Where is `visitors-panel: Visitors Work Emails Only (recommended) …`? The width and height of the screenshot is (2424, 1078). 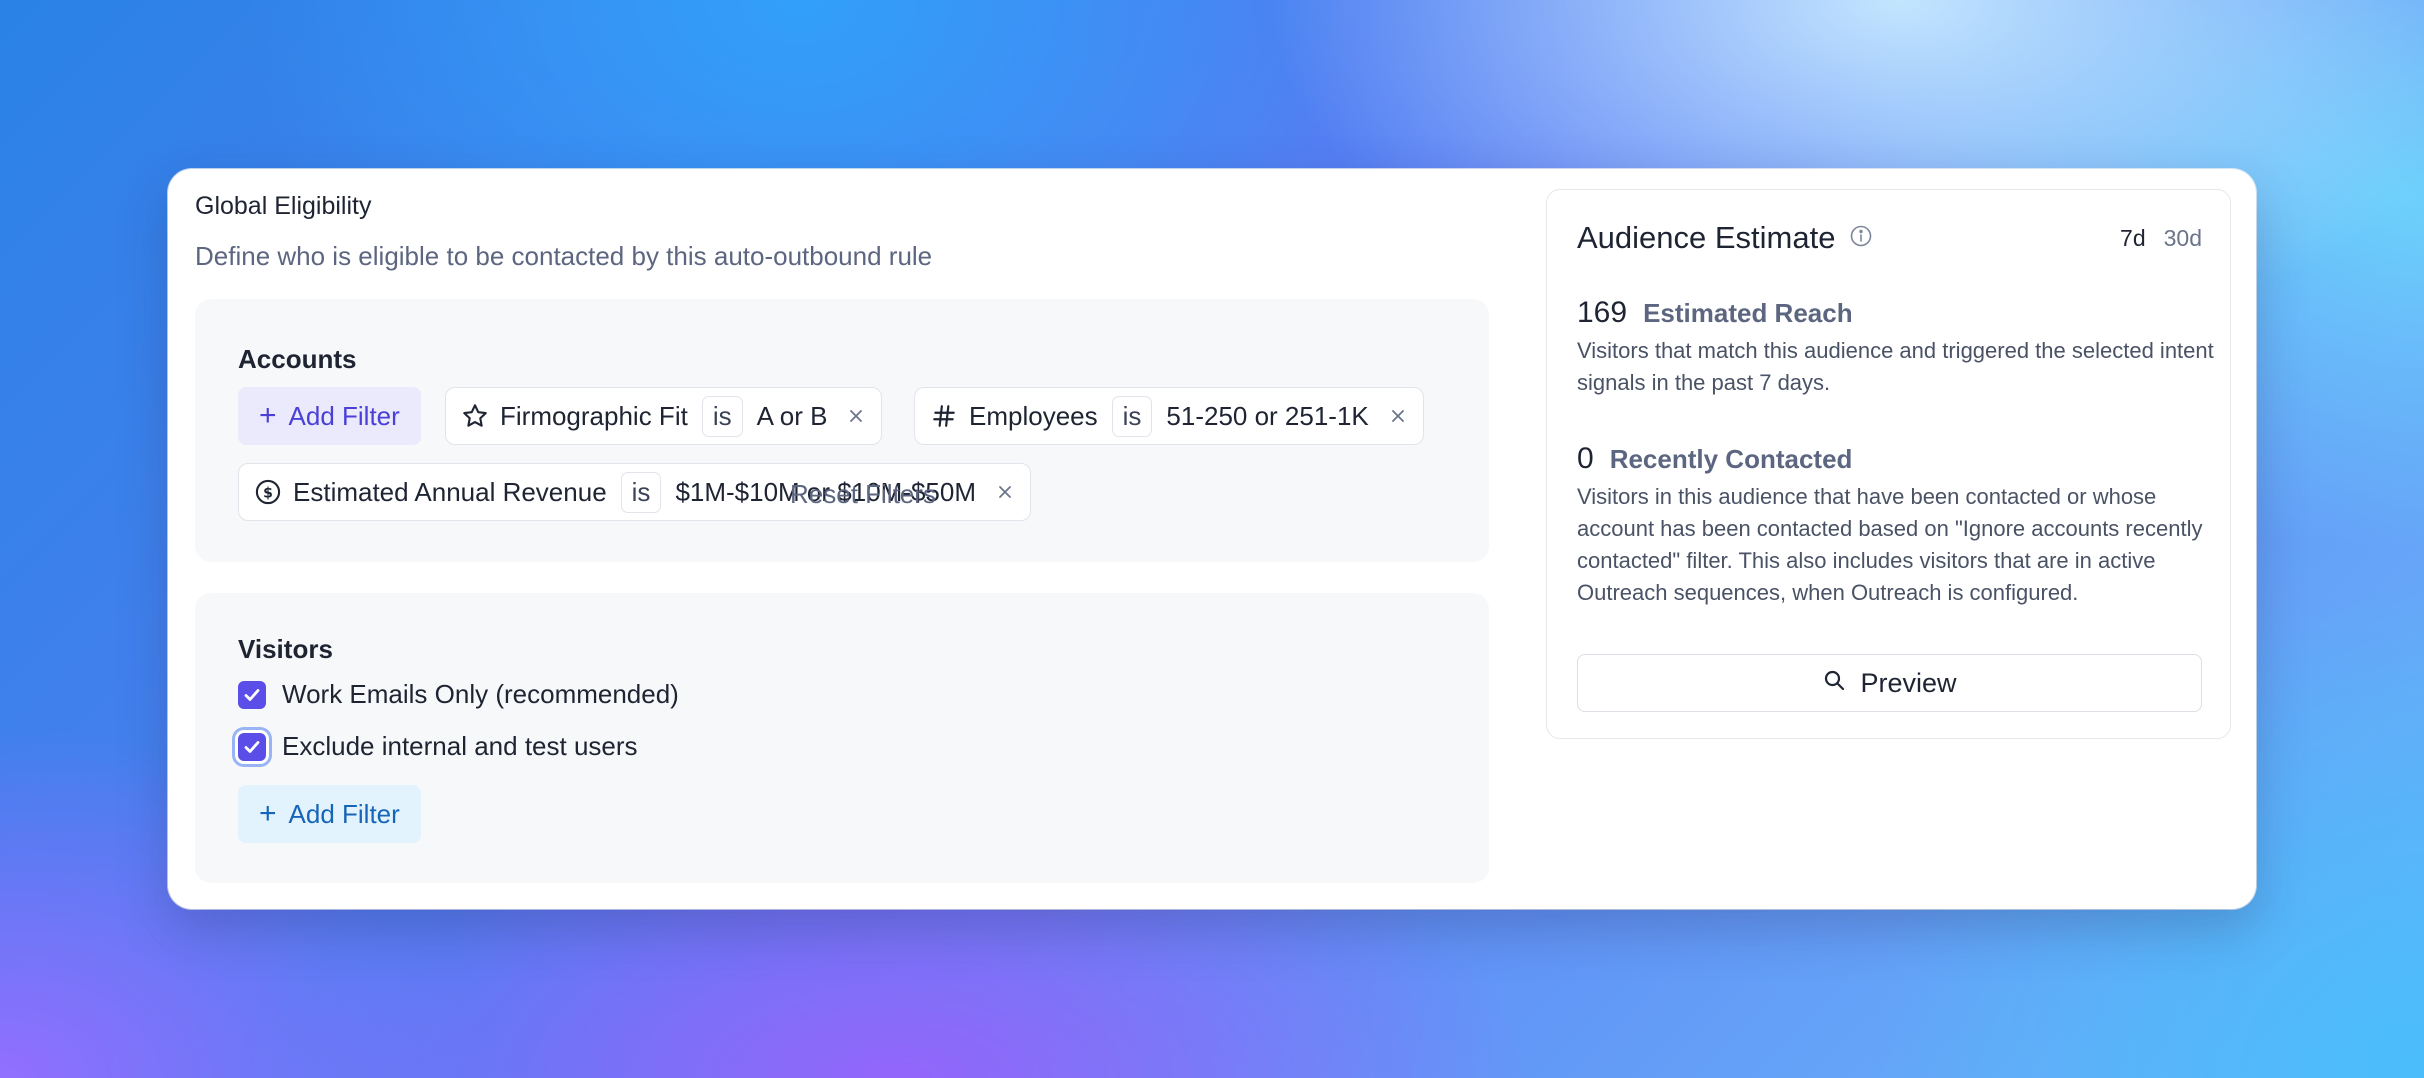
visitors-panel: Visitors Work Emails Only (recommended) … is located at coordinates (842, 738).